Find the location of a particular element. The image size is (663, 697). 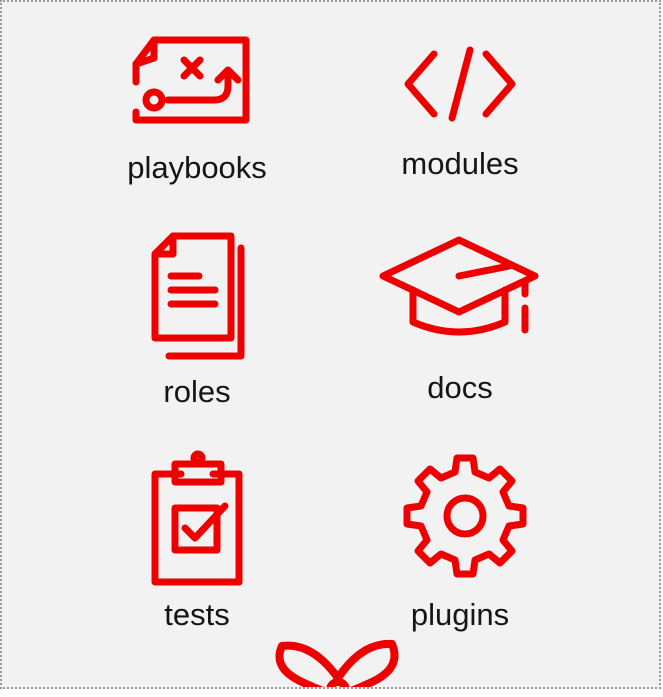

graduation-cap-icon is located at coordinates (459, 286).